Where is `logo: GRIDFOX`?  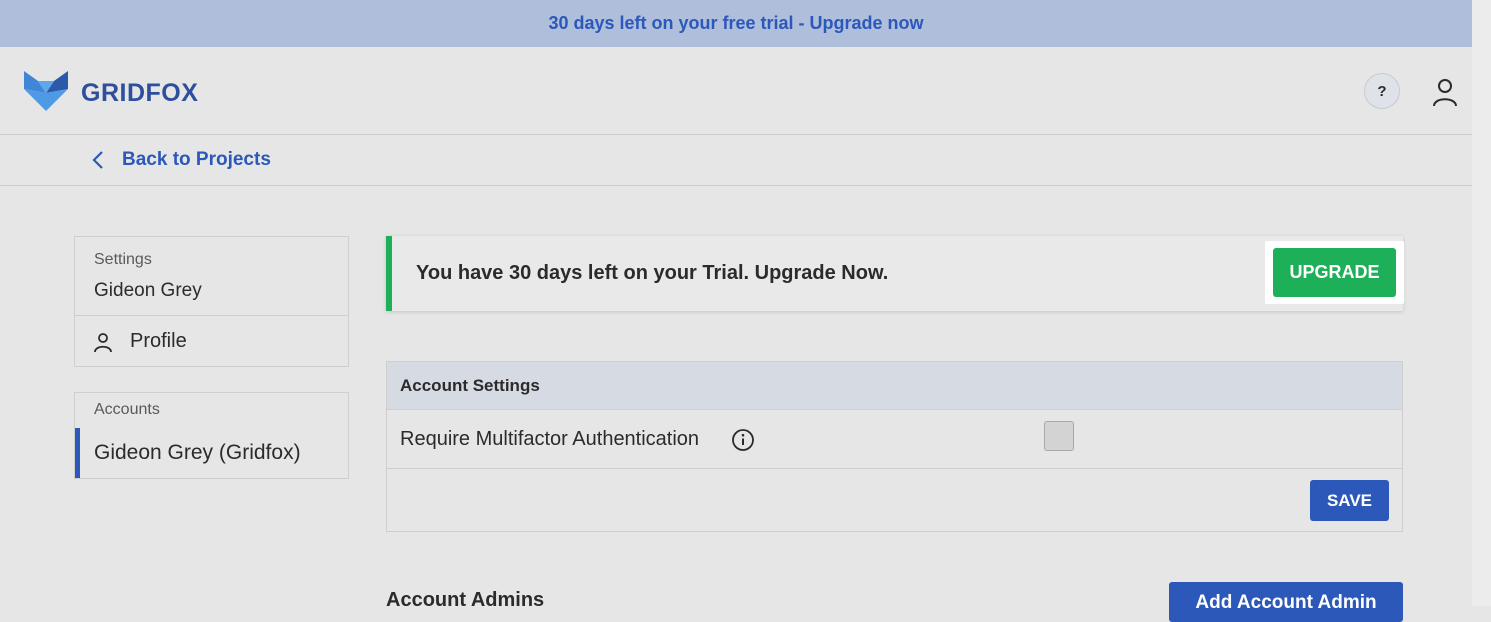 logo: GRIDFOX is located at coordinates (111, 91).